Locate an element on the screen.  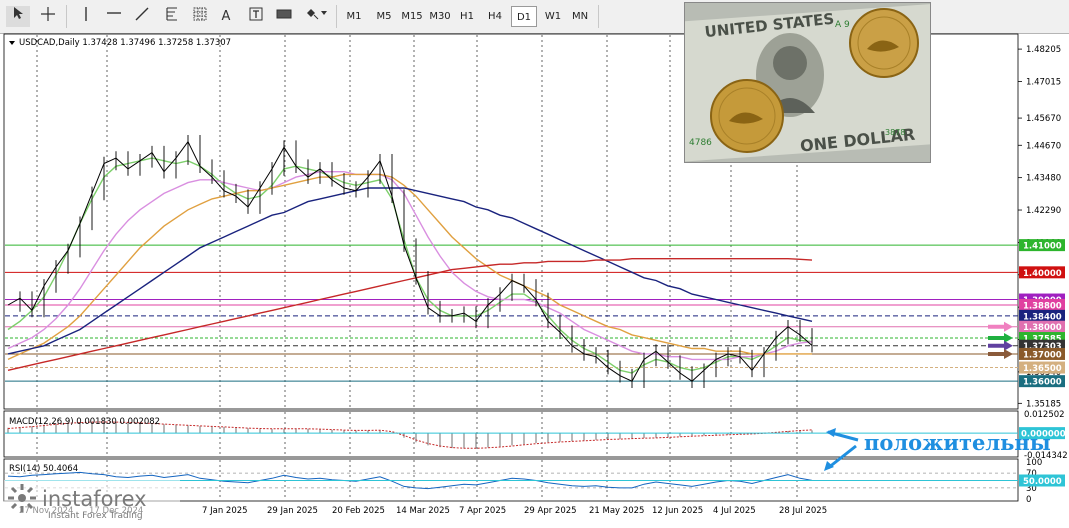
level-label-text: 1.36500 is located at coordinates (1042, 369).